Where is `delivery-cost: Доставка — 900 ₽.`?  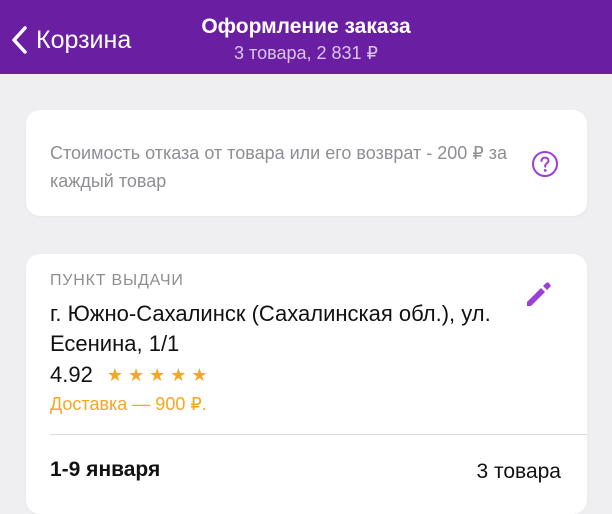 delivery-cost: Доставка — 900 ₽. is located at coordinates (128, 404).